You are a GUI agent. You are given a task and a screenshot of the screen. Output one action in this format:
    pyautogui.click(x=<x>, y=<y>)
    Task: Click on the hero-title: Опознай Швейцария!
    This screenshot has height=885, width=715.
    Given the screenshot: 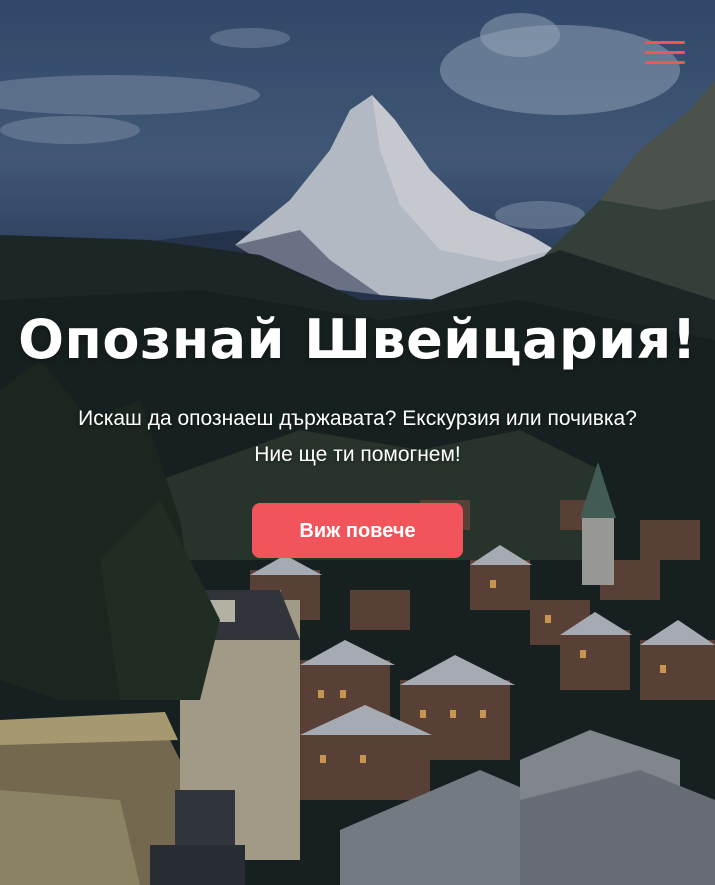 What is the action you would take?
    pyautogui.click(x=357, y=339)
    